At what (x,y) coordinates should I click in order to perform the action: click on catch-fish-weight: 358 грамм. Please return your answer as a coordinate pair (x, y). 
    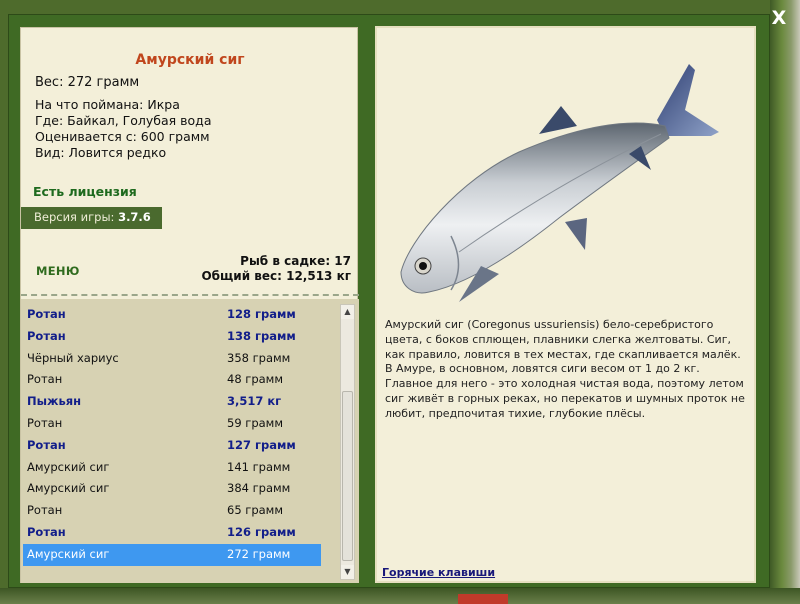
    Looking at the image, I should click on (259, 357).